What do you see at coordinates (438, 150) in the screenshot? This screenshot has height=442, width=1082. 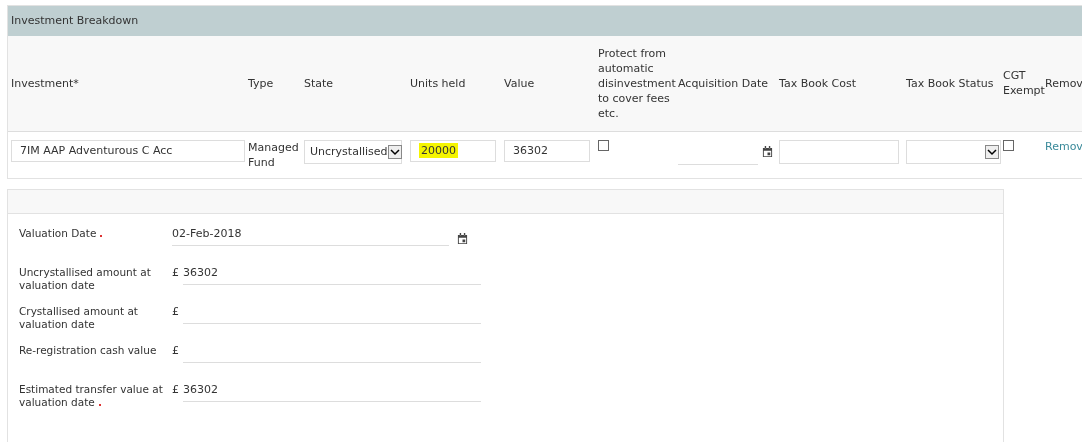 I see `units-held-value: 20000` at bounding box center [438, 150].